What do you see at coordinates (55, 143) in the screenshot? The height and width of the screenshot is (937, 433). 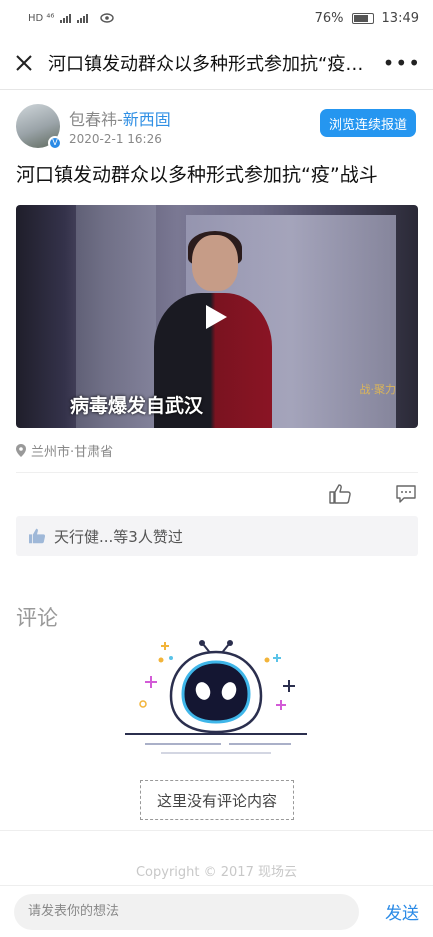 I see `verified-badge-icon: V` at bounding box center [55, 143].